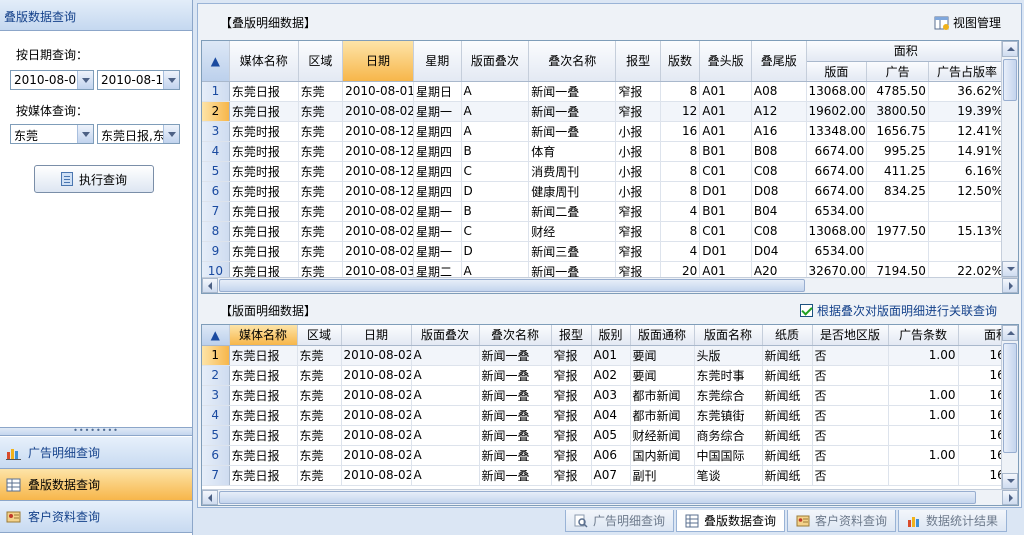 The height and width of the screenshot is (535, 1024). I want to click on table-cell: 12, so click(680, 111).